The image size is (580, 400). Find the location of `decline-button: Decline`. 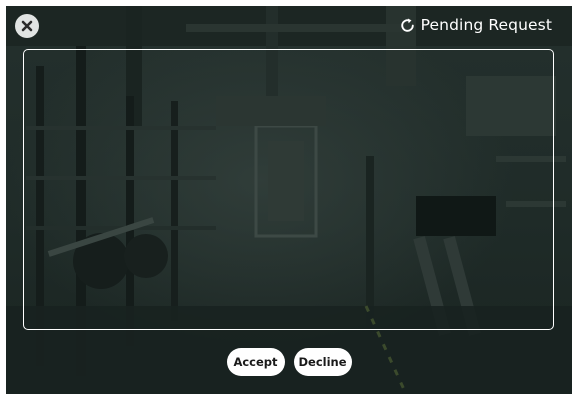

decline-button: Decline is located at coordinates (322, 362).